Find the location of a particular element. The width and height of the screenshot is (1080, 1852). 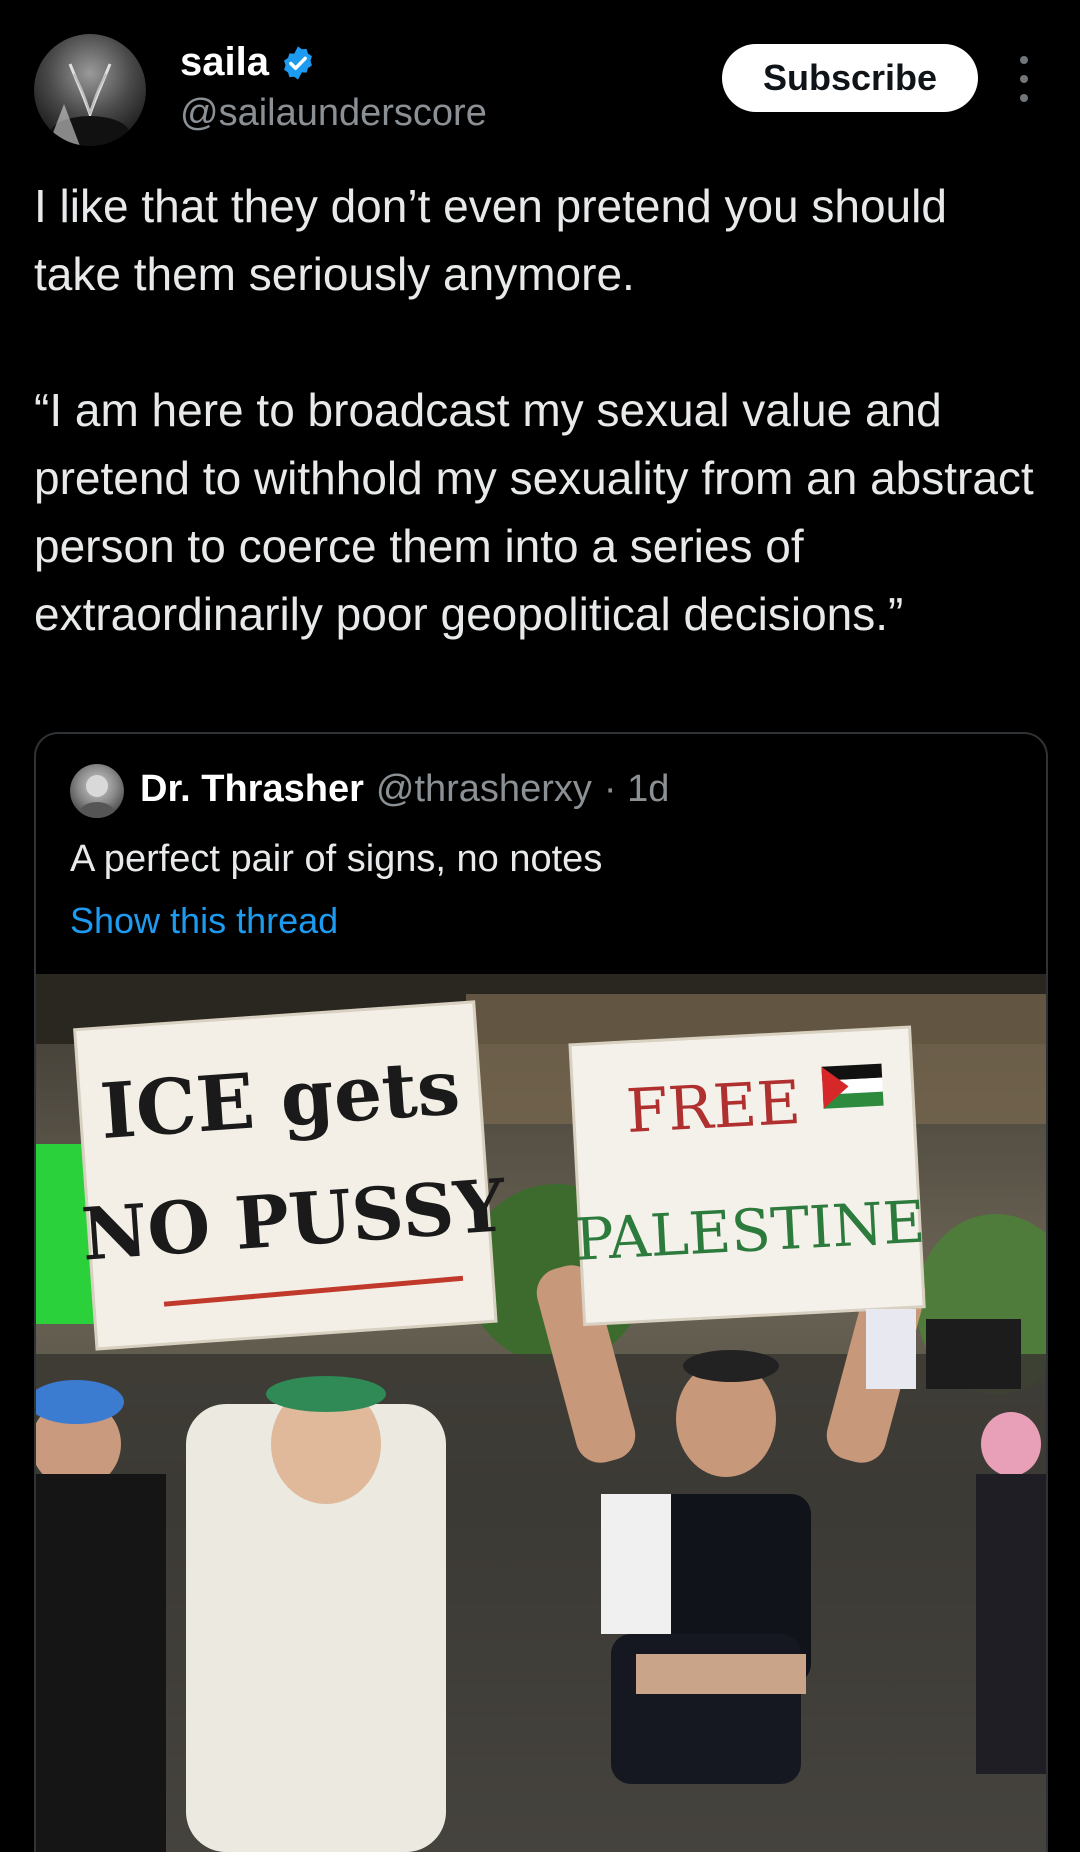

bg-sign-kings is located at coordinates (891, 1349).